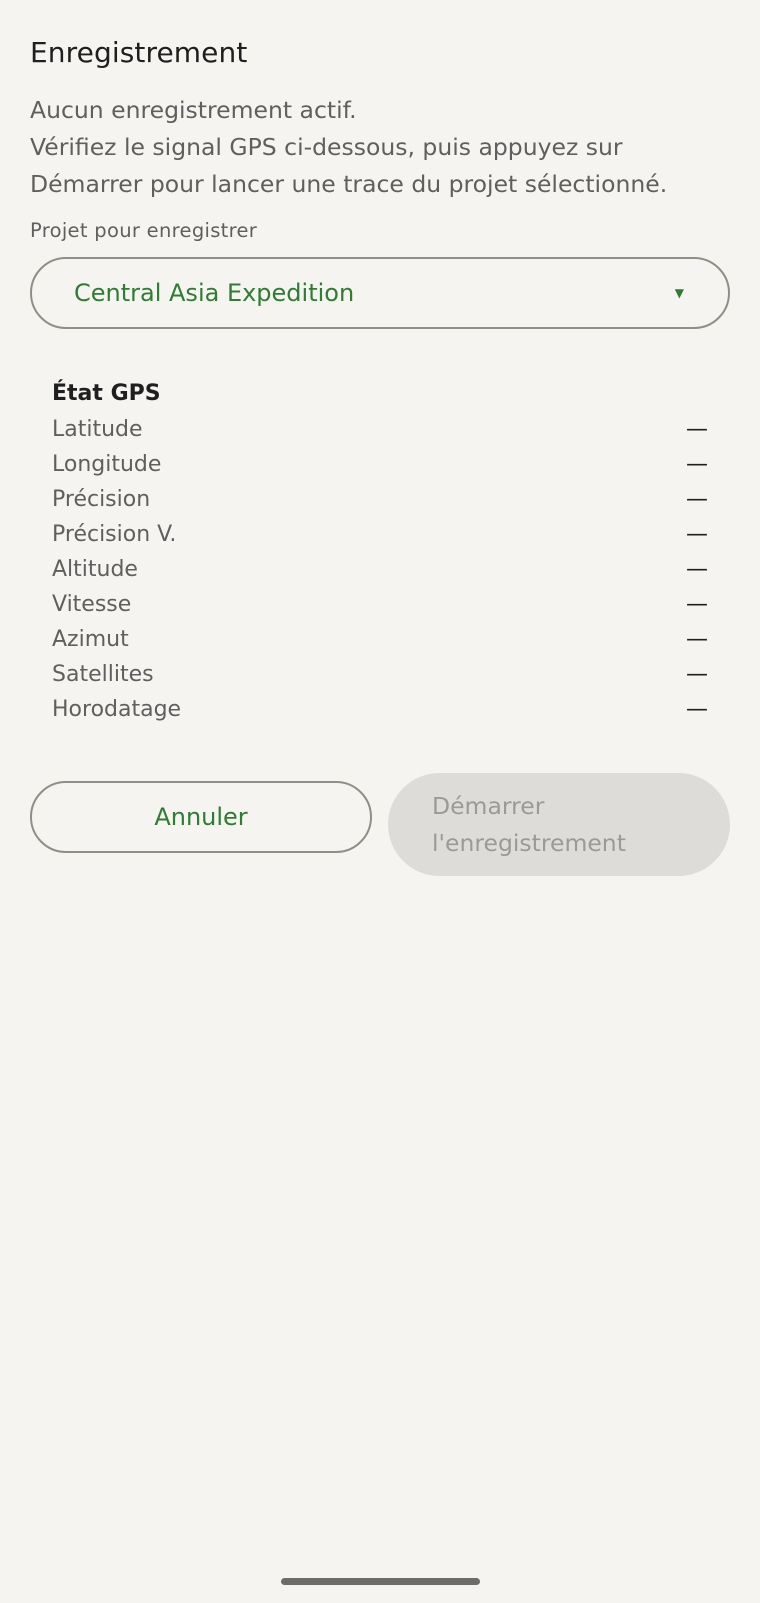 This screenshot has height=1603, width=760. I want to click on gps-row-altitude: Altitude —, so click(380, 569).